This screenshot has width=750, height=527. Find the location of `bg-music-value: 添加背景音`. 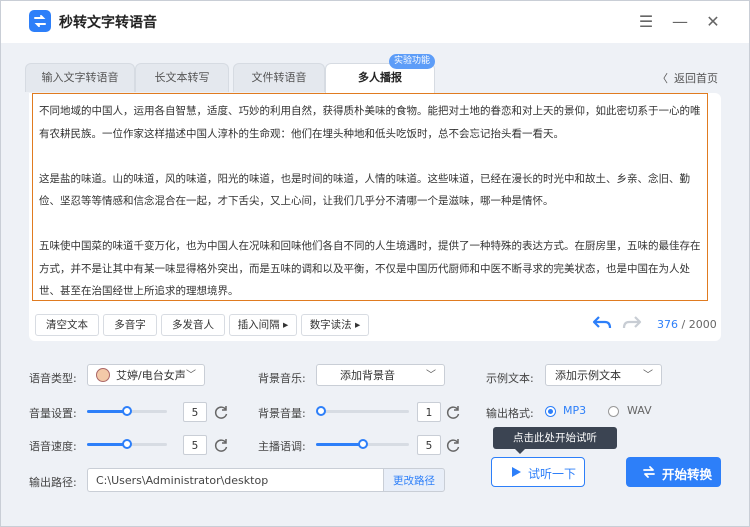

bg-music-value: 添加背景音 is located at coordinates (367, 375).